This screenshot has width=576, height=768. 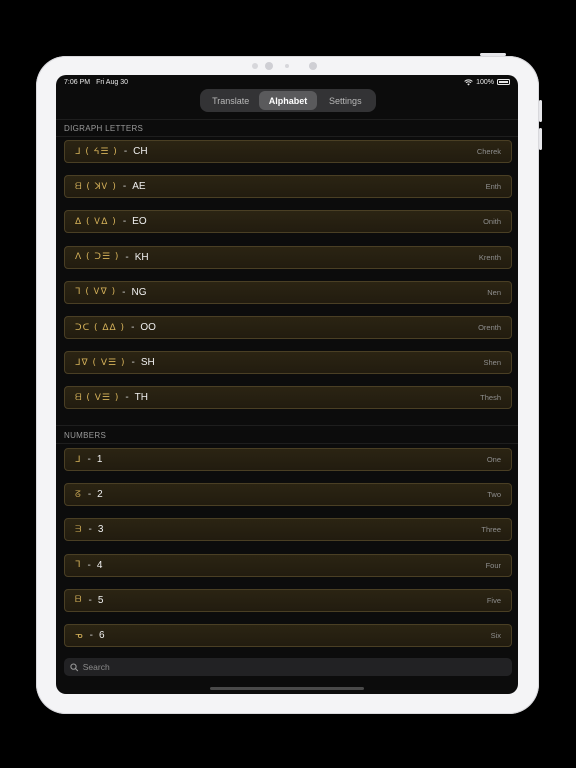 What do you see at coordinates (100, 530) in the screenshot?
I see `latin-letter: 3` at bounding box center [100, 530].